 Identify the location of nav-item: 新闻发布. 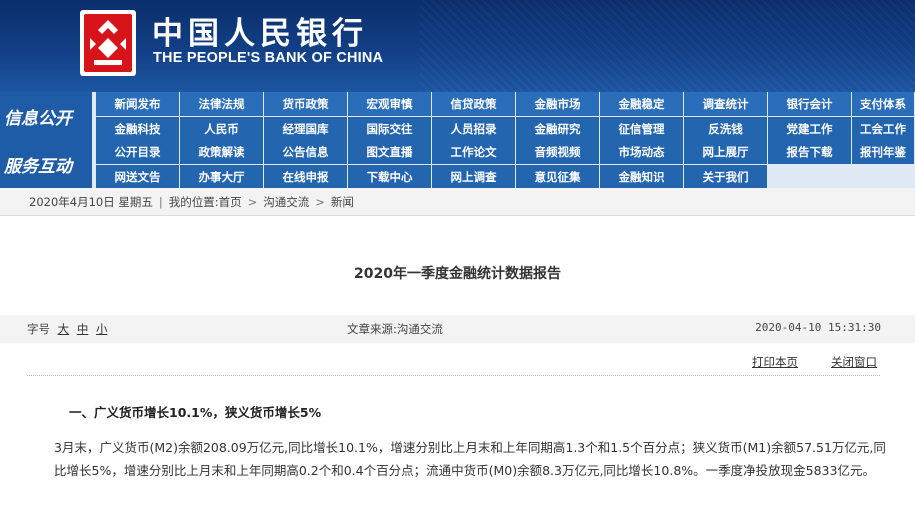
(138, 104).